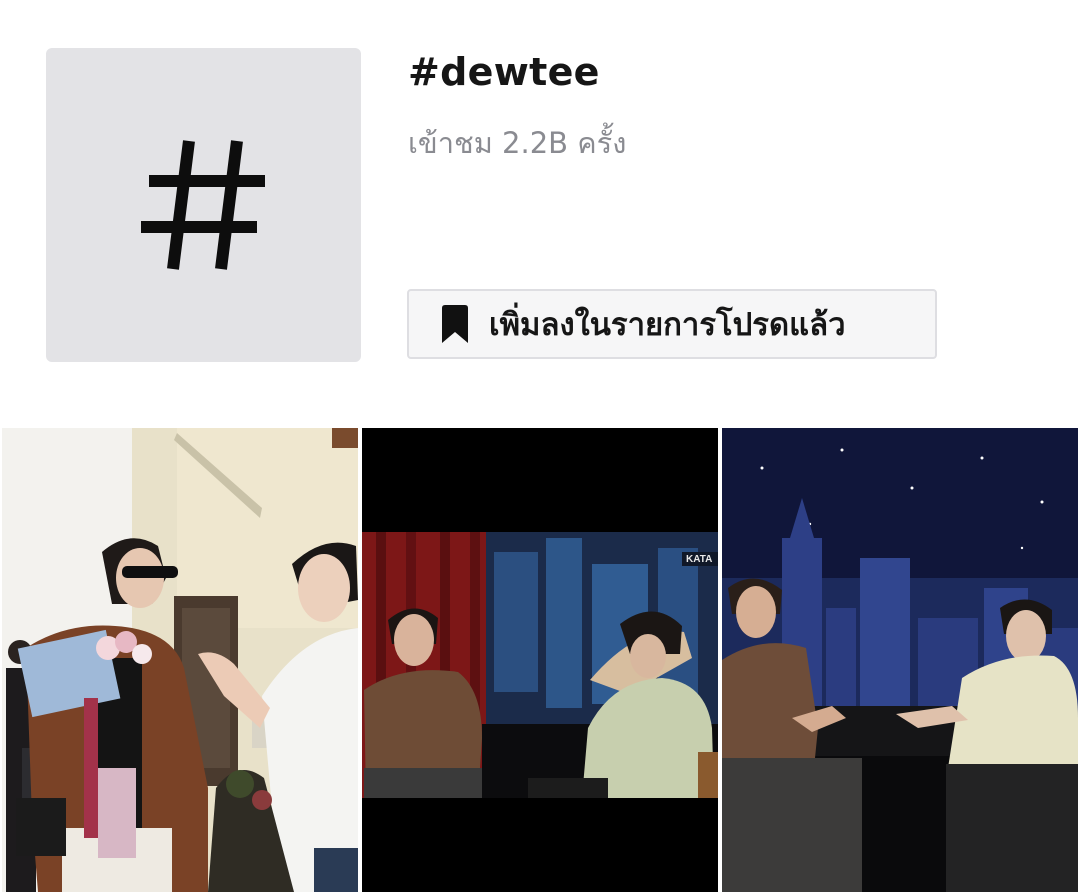 This screenshot has height=892, width=1080. I want to click on view-count: เข้าชม 2.2B ครั้ง, so click(517, 143).